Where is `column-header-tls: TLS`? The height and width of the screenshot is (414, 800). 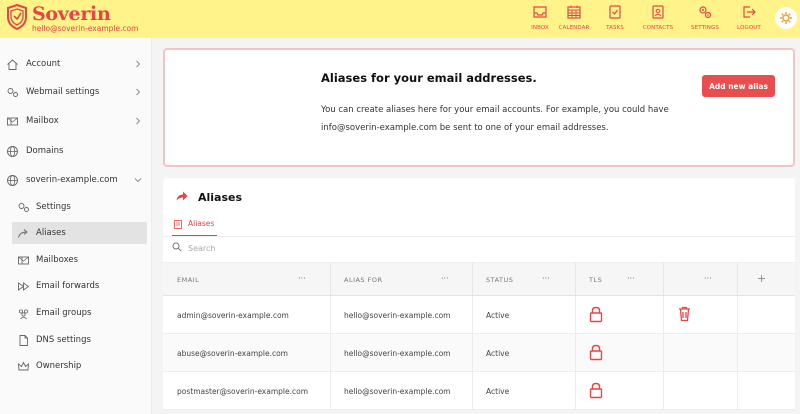 column-header-tls: TLS is located at coordinates (595, 280).